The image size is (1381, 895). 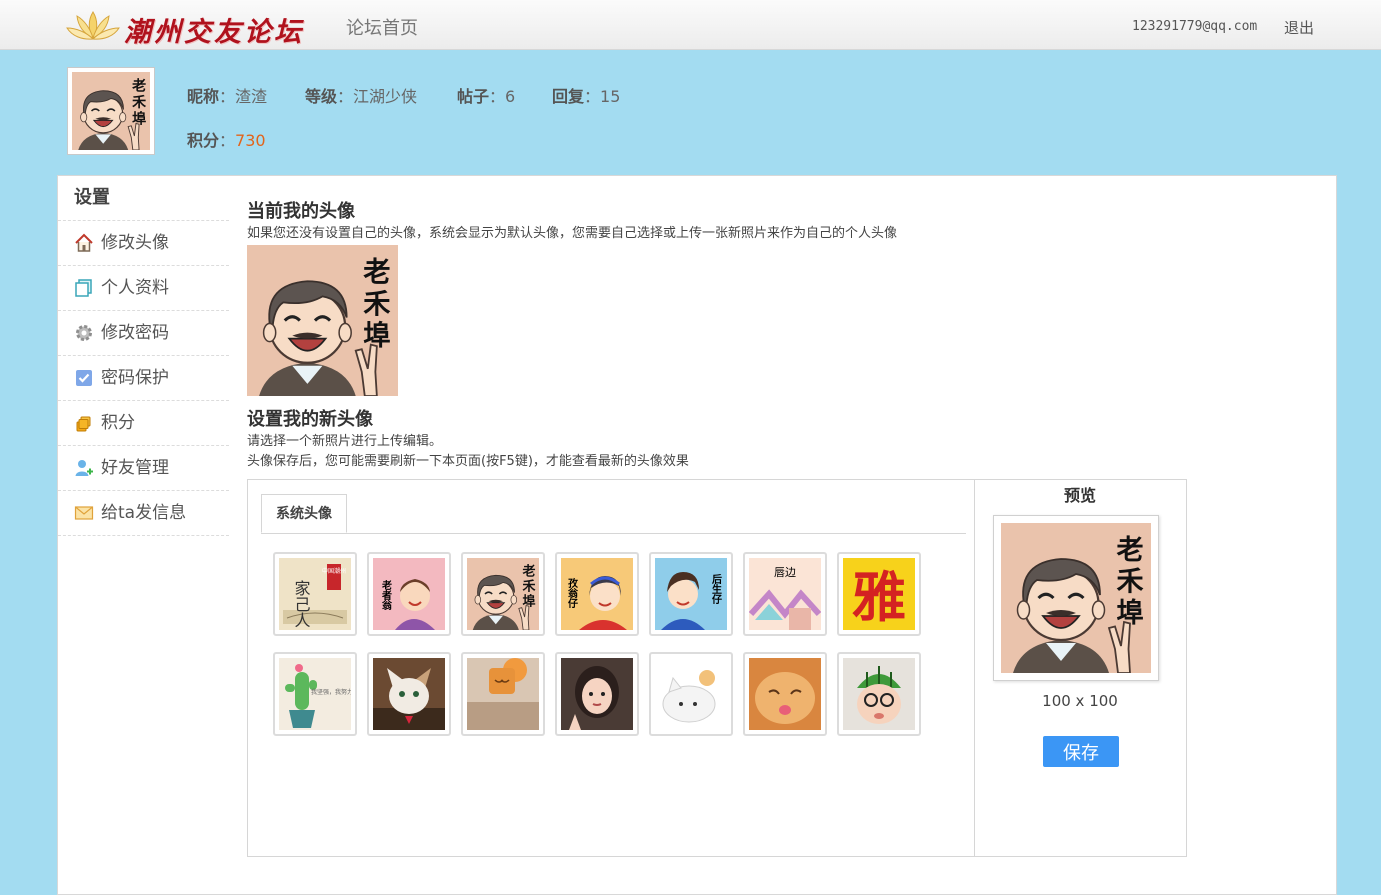 What do you see at coordinates (310, 419) in the screenshot?
I see `new-avatar-title: 设置我的新头像` at bounding box center [310, 419].